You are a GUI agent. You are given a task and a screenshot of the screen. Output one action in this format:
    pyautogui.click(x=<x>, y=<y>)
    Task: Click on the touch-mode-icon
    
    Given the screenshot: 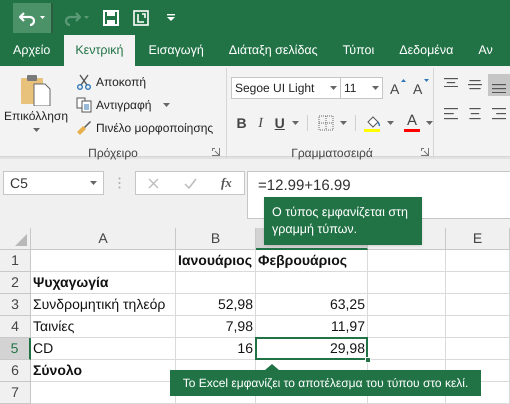 What is the action you would take?
    pyautogui.click(x=141, y=18)
    